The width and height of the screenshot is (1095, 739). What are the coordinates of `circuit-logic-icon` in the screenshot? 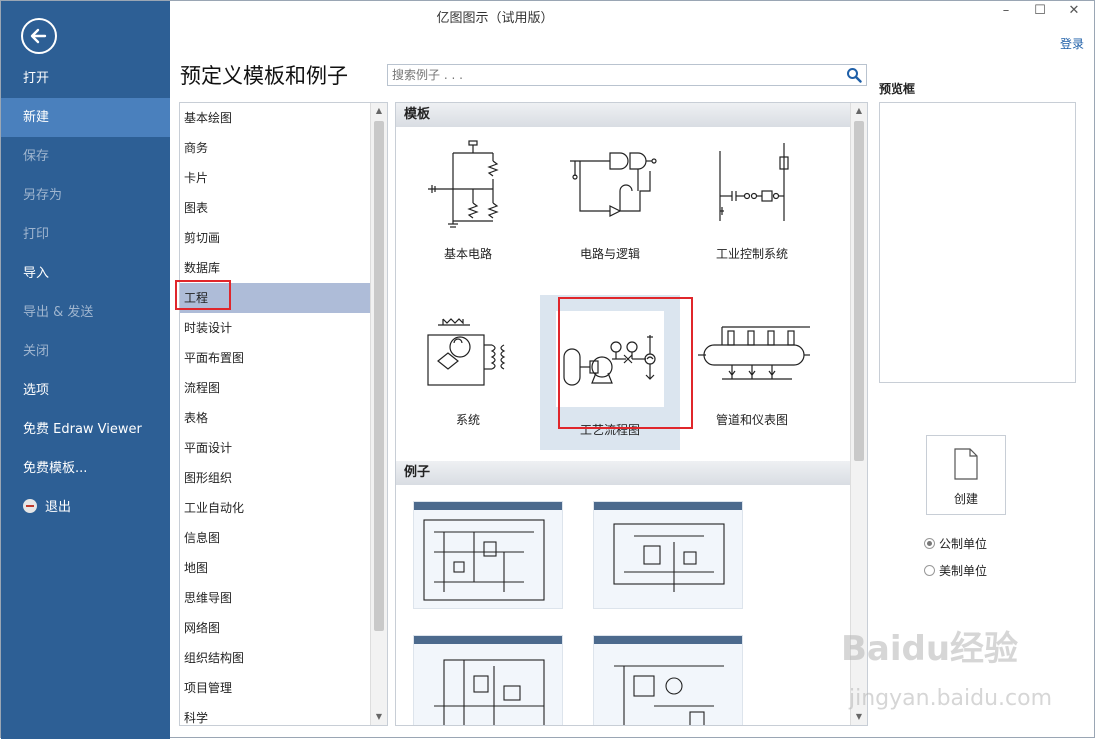 It's located at (613, 184).